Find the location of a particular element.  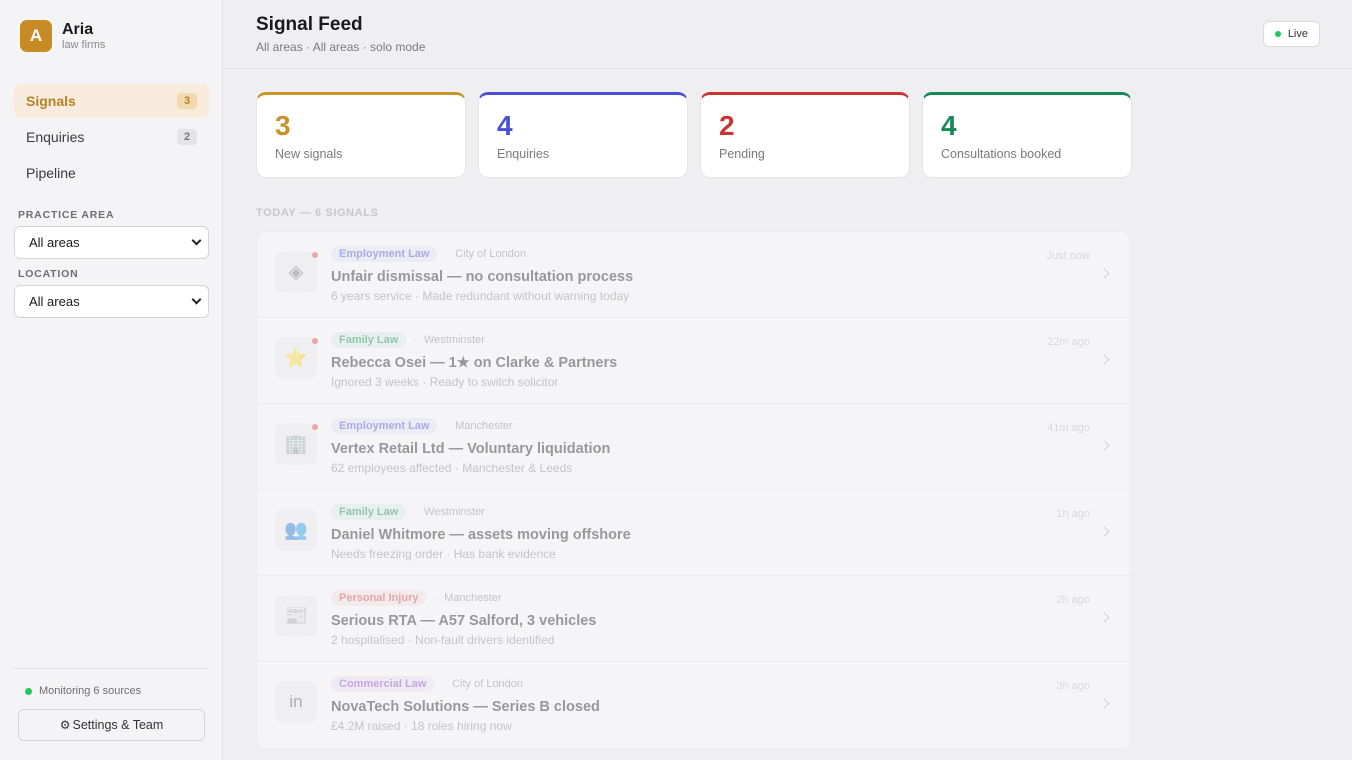

signal-meta: Employment Law · Manchester is located at coordinates (422, 426).